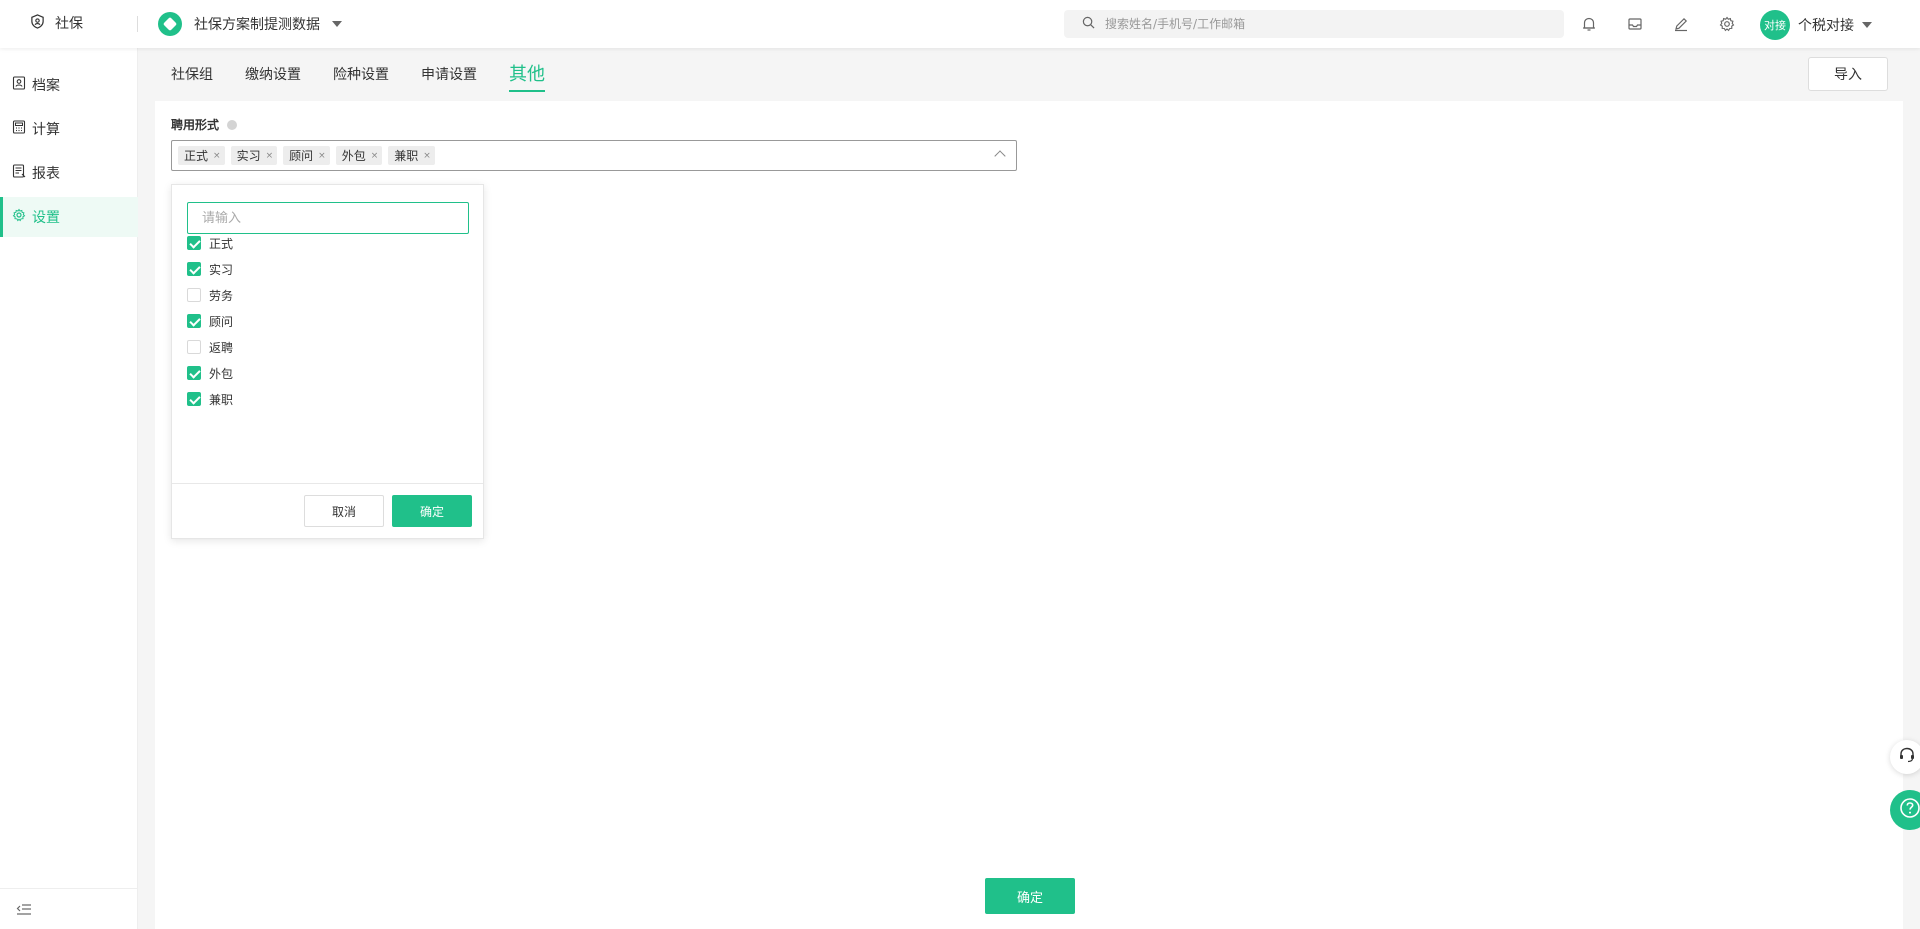 The height and width of the screenshot is (929, 1920). I want to click on question-icon, so click(1909, 810).